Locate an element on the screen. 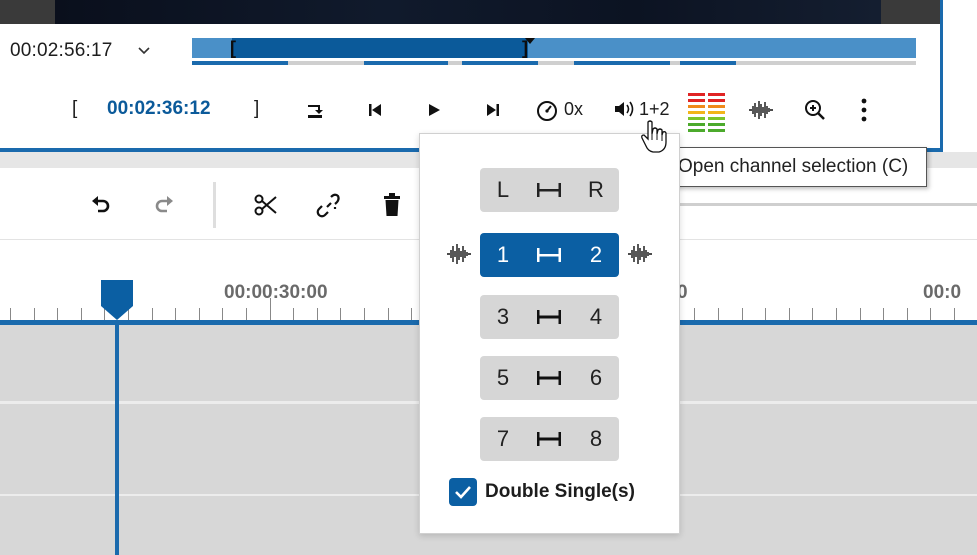 Image resolution: width=977 pixels, height=555 pixels. ruler-label: 00:0 is located at coordinates (942, 292).